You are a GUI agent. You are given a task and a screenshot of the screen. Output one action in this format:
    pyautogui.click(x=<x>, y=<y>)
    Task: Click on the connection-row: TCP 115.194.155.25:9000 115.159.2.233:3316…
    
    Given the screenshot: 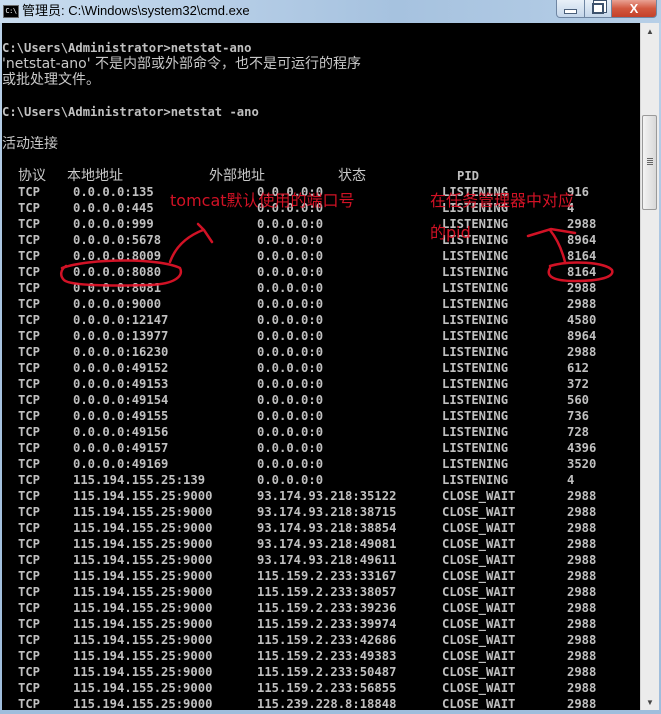 What is the action you would take?
    pyautogui.click(x=321, y=576)
    